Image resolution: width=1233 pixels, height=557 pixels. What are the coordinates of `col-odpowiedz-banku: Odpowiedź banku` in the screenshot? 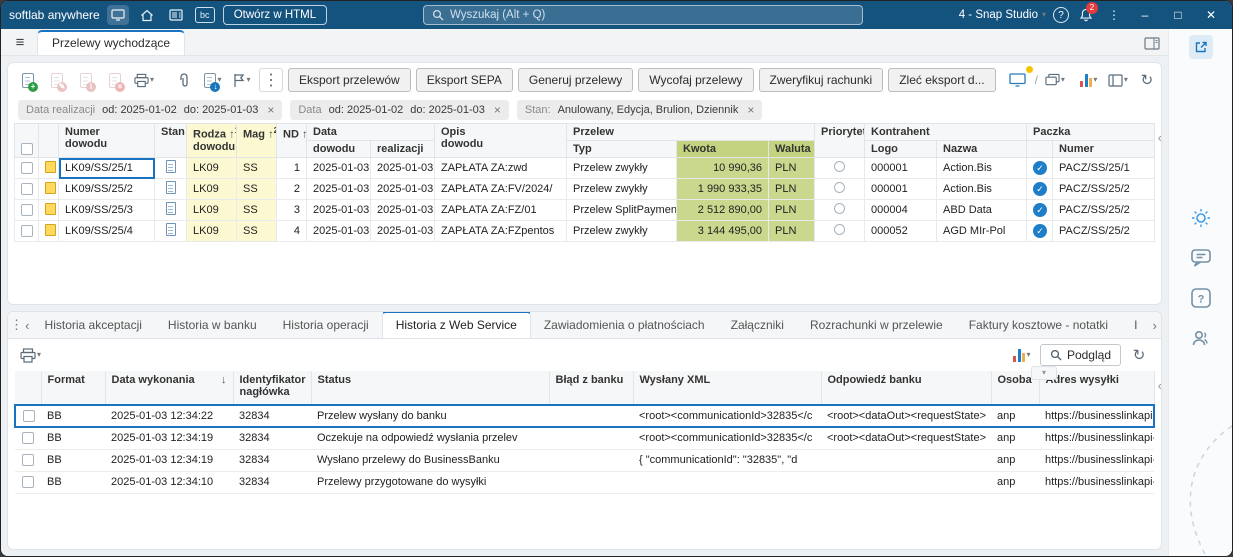 It's located at (906, 388).